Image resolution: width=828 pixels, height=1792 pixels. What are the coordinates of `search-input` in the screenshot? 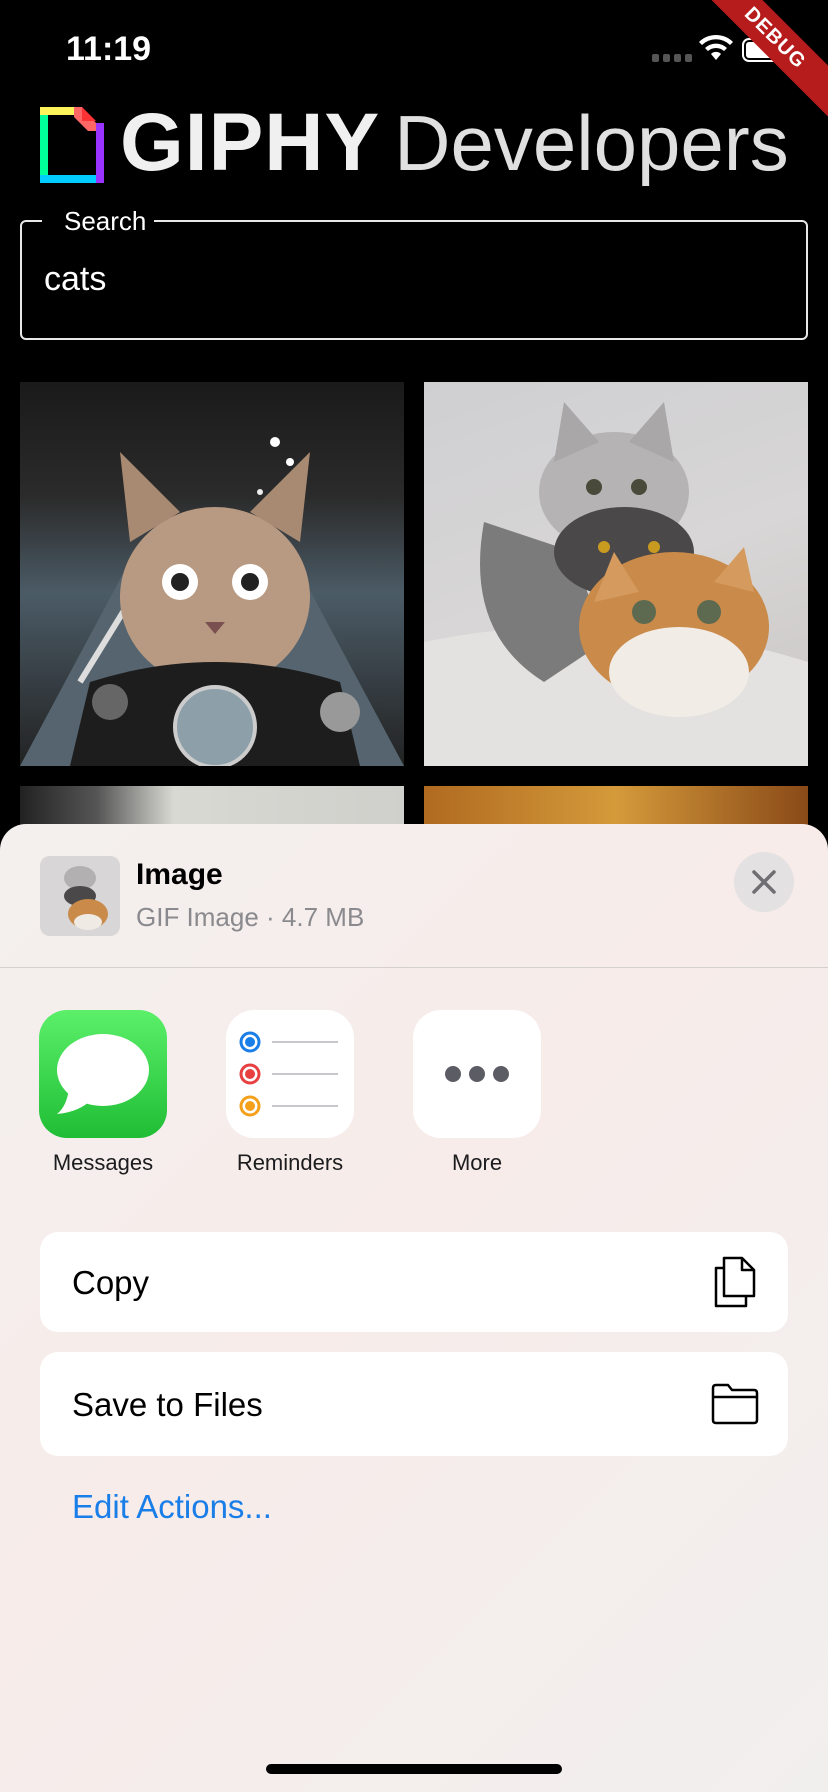 It's located at (414, 279).